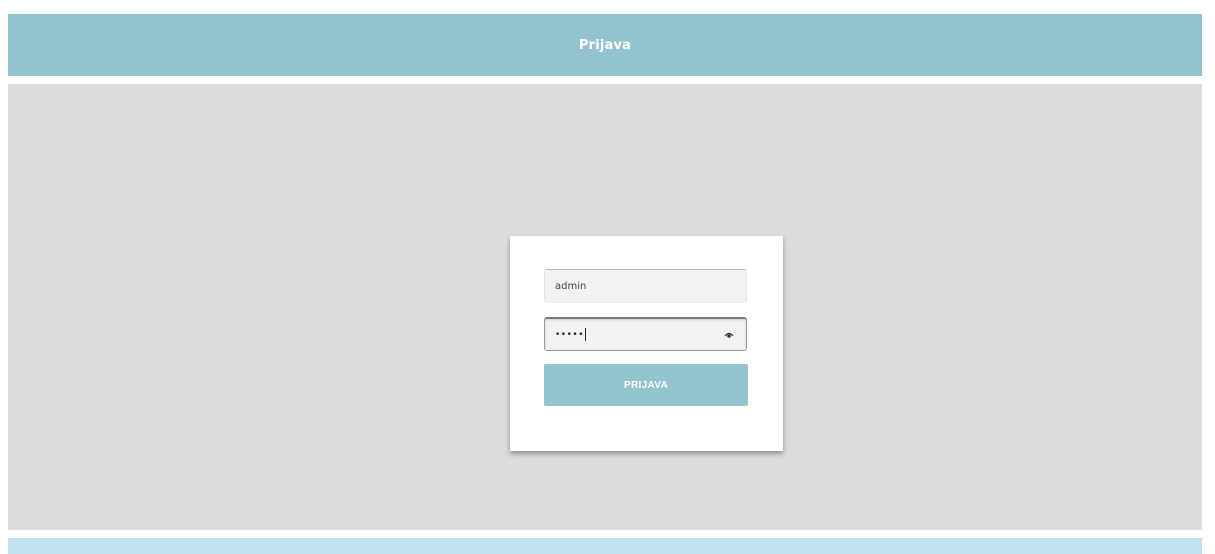 This screenshot has height=554, width=1215. What do you see at coordinates (605, 546) in the screenshot?
I see `page-footer` at bounding box center [605, 546].